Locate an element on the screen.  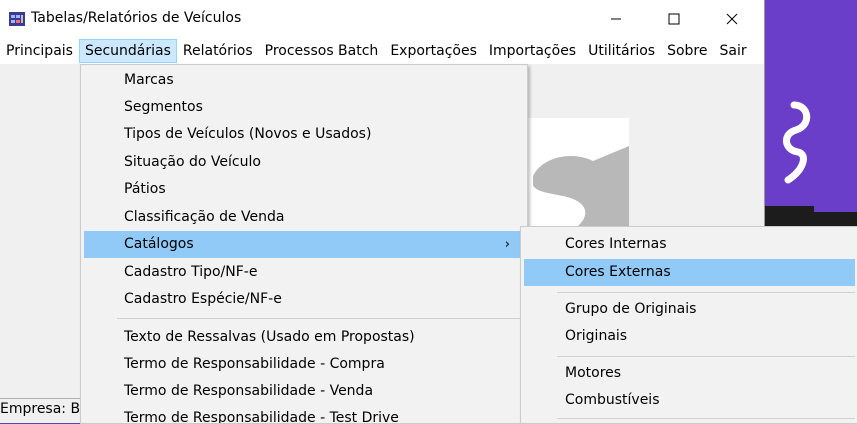
company-logo is located at coordinates (576, 174).